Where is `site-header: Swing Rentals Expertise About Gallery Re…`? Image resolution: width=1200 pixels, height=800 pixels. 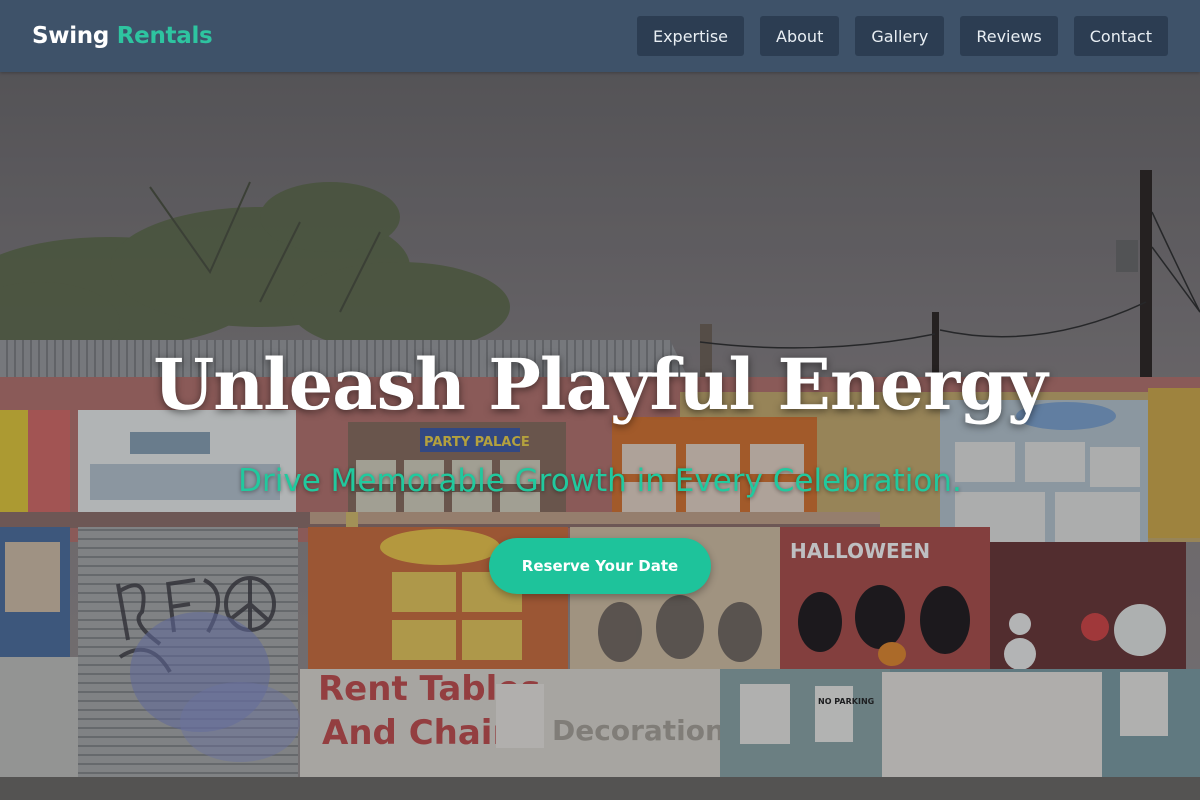 site-header: Swing Rentals Expertise About Gallery Re… is located at coordinates (600, 36).